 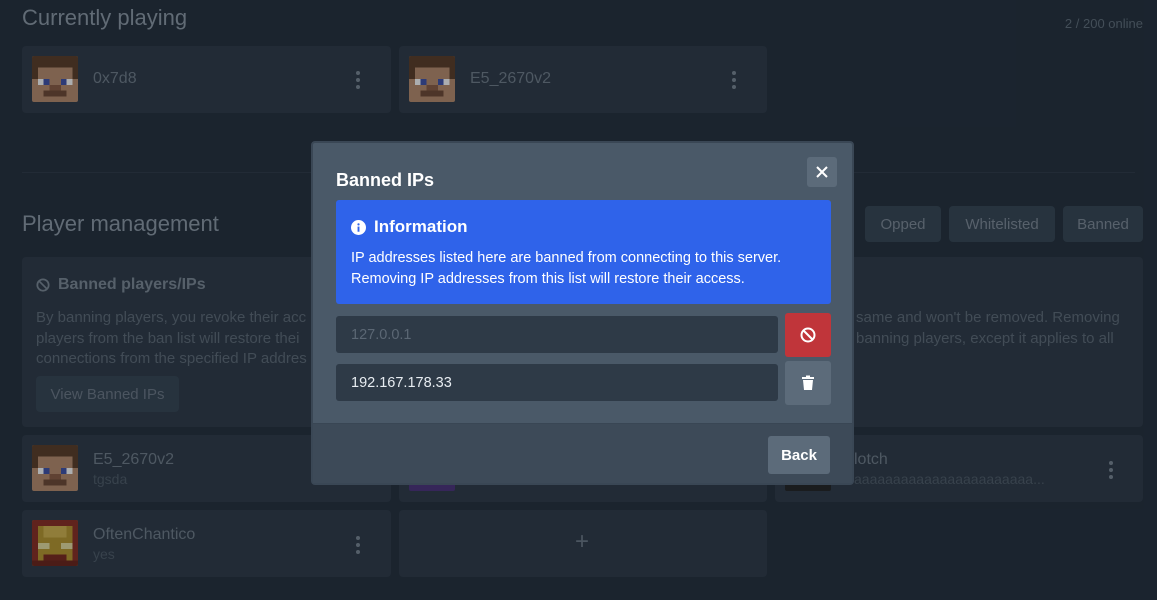 I want to click on info-title-text: Information, so click(x=421, y=226).